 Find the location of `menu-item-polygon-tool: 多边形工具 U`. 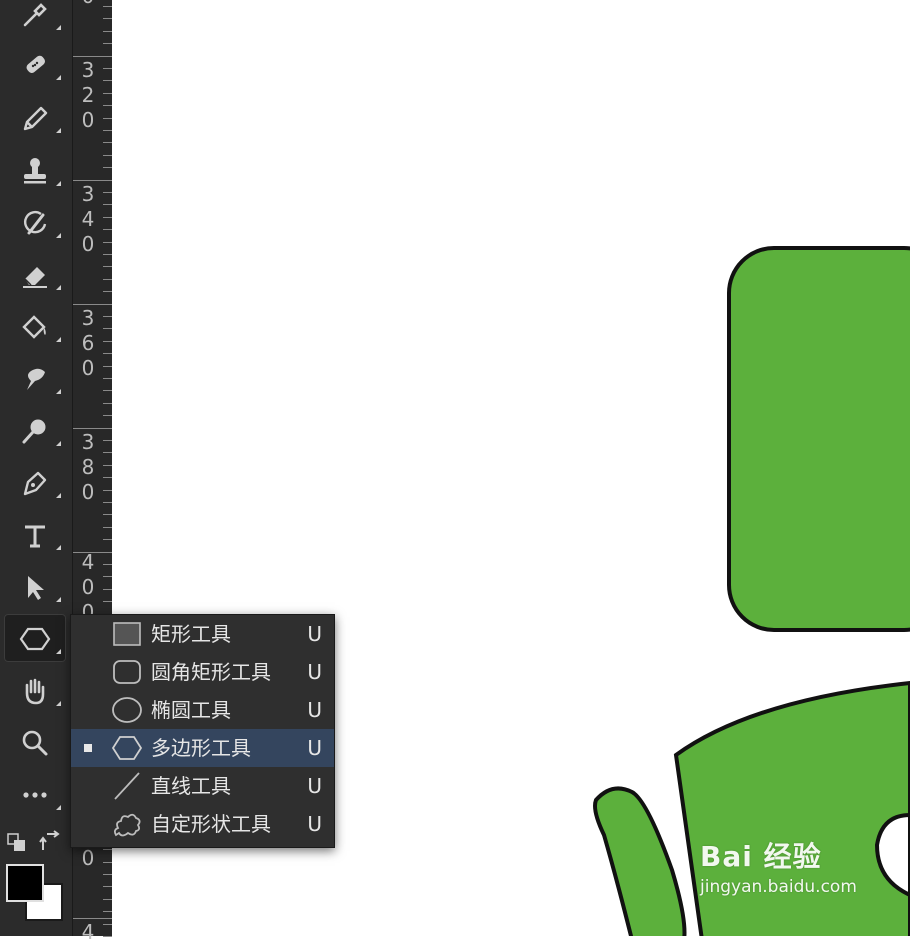

menu-item-polygon-tool: 多边形工具 U is located at coordinates (202, 748).